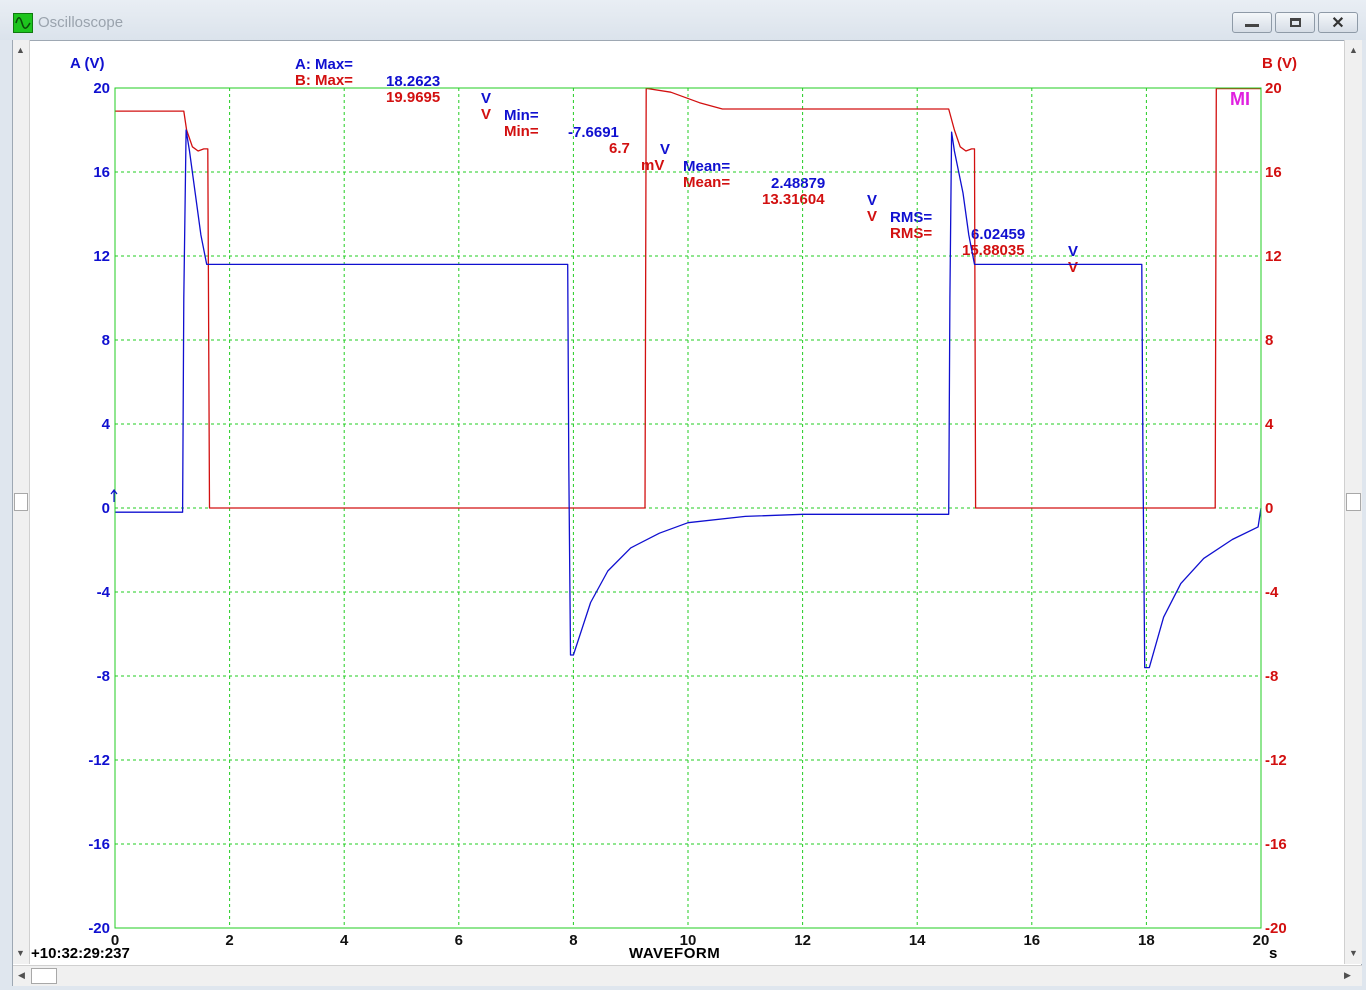 The height and width of the screenshot is (990, 1366). I want to click on right-y-tick-label: 4, so click(1269, 424).